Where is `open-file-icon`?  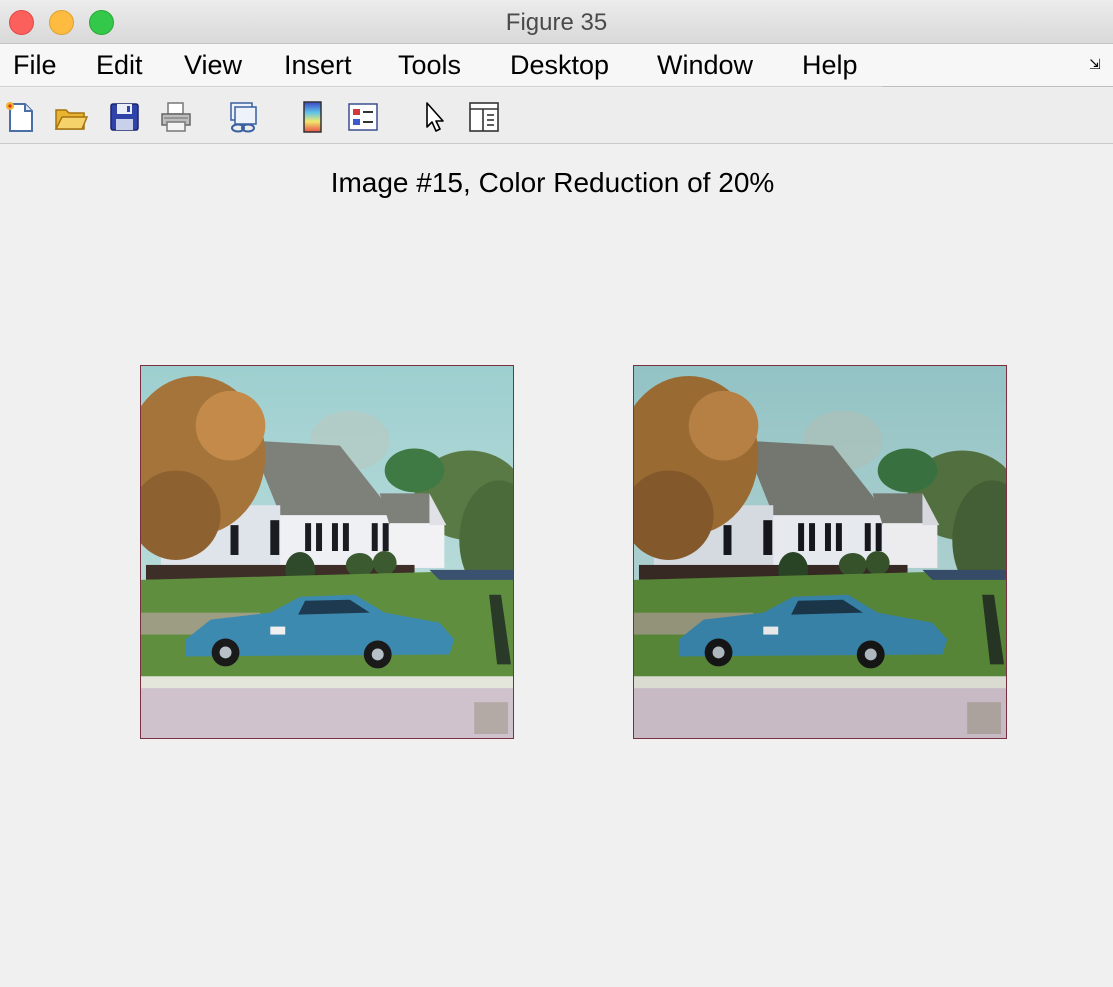
open-file-icon is located at coordinates (71, 117).